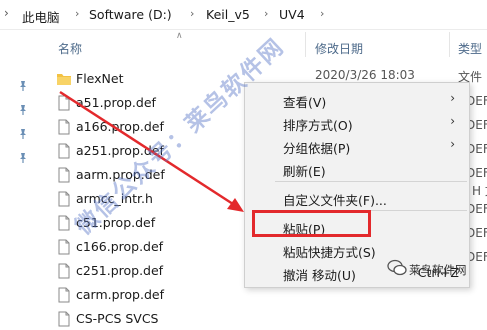  What do you see at coordinates (151, 151) in the screenshot?
I see `annotation-arrow` at bounding box center [151, 151].